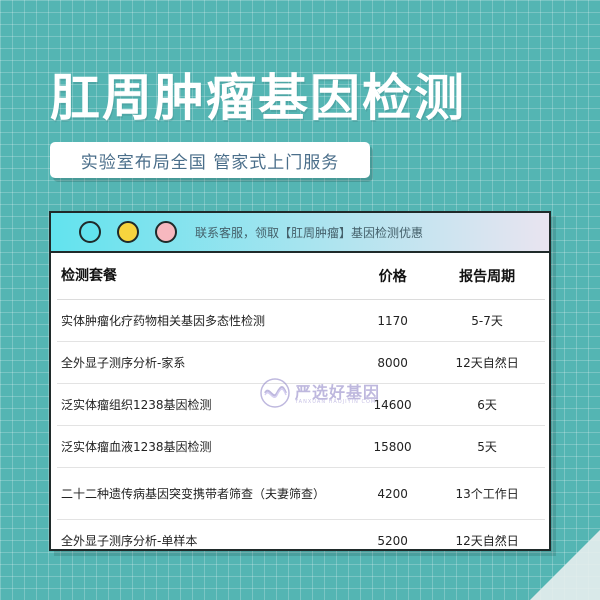 This screenshot has height=600, width=600. What do you see at coordinates (206, 320) in the screenshot?
I see `package-name: 实体肿瘤化疗药物相关基因多态性检测` at bounding box center [206, 320].